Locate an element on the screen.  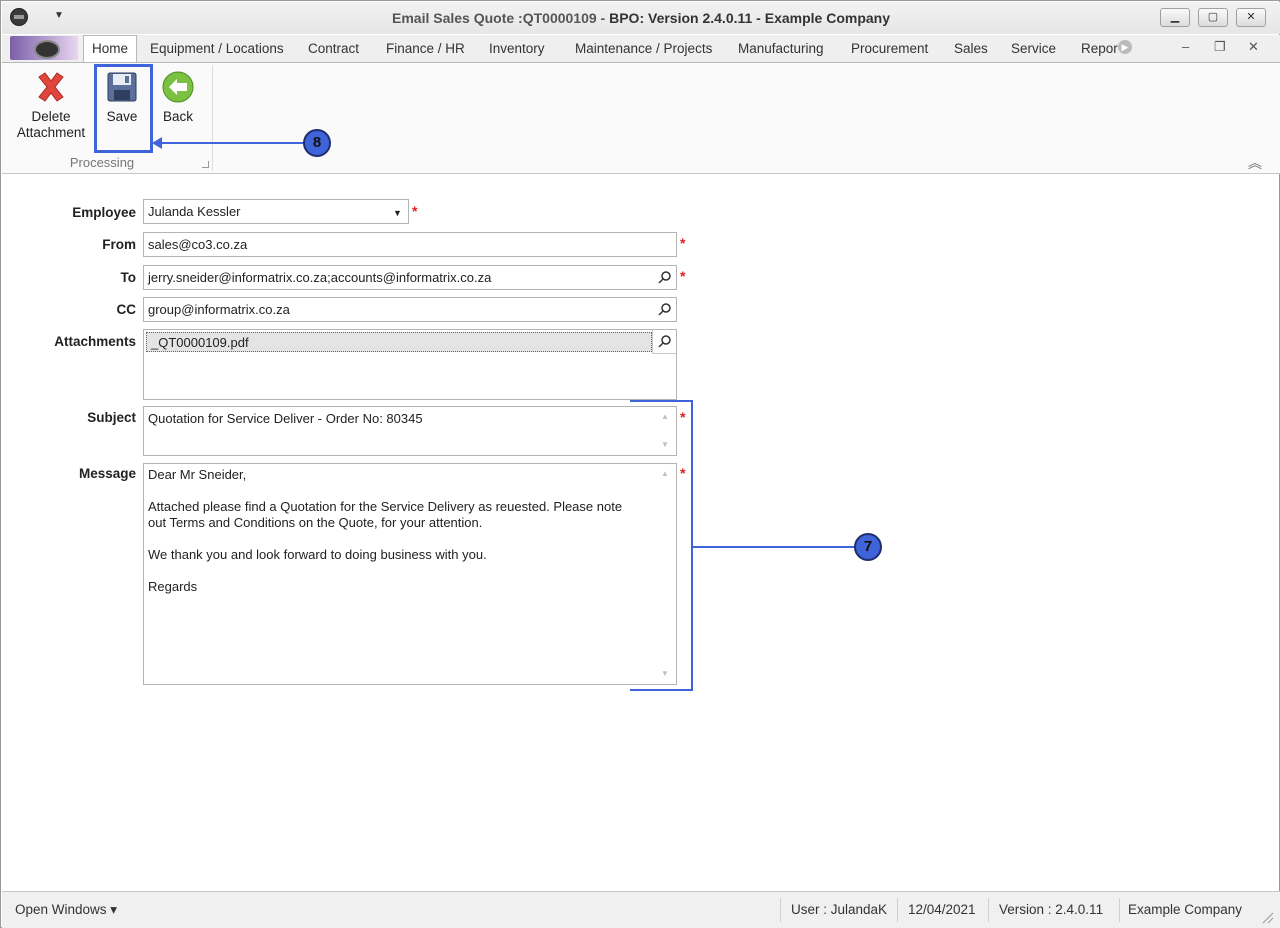
from-required-marker: * is located at coordinates (683, 243).